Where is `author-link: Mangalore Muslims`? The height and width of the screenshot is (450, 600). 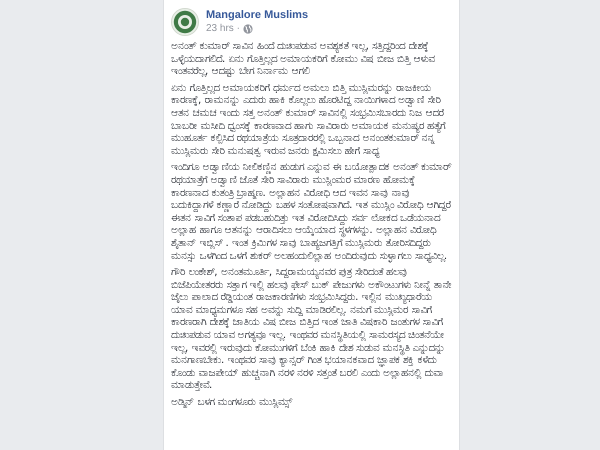
author-link: Mangalore Muslims is located at coordinates (257, 15).